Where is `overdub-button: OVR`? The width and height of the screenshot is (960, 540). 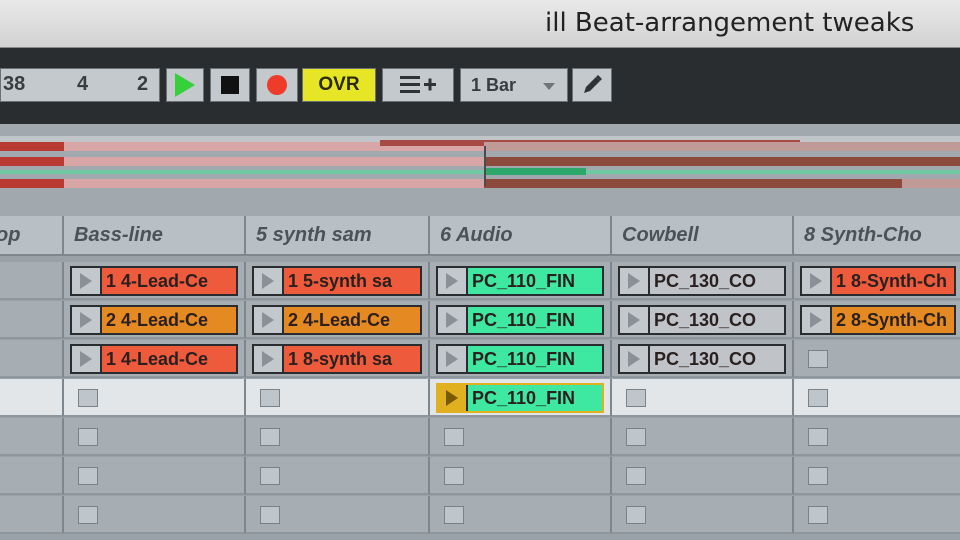
overdub-button: OVR is located at coordinates (339, 85).